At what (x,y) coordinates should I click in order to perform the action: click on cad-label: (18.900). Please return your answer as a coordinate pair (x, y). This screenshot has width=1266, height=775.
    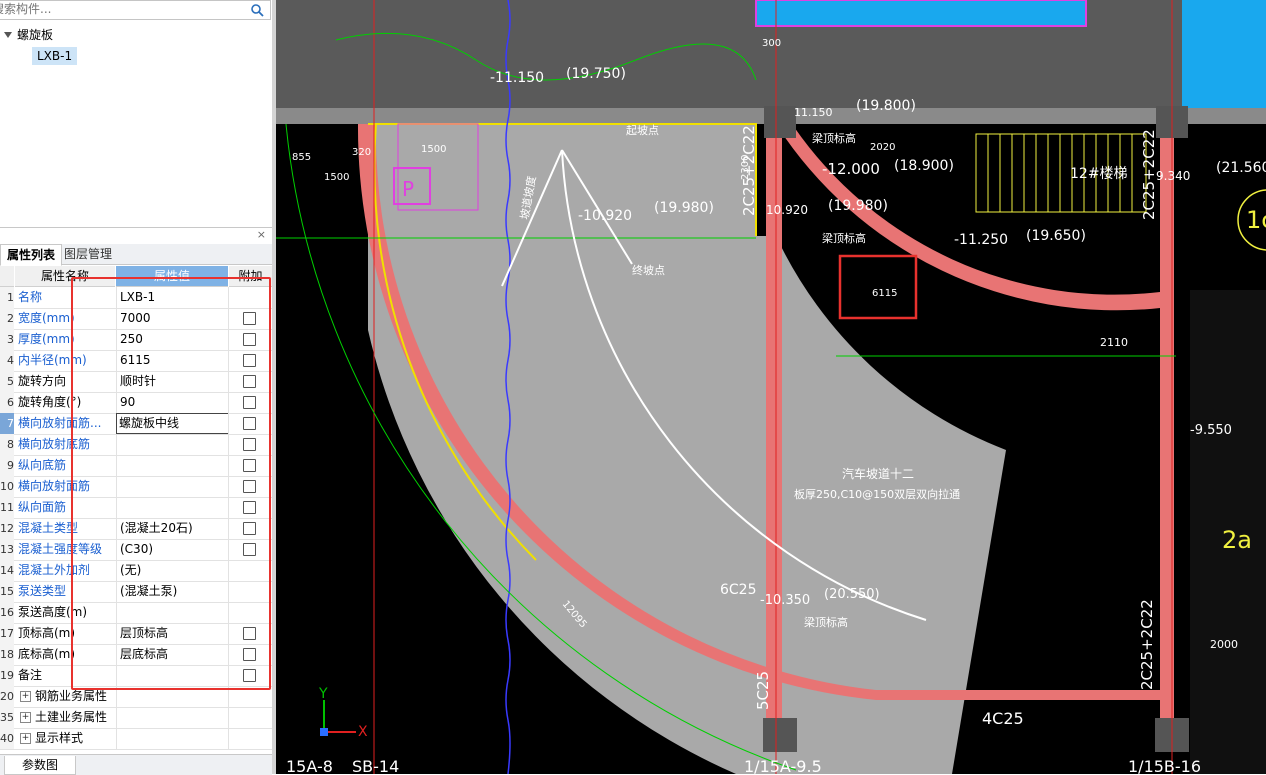
    Looking at the image, I should click on (924, 166).